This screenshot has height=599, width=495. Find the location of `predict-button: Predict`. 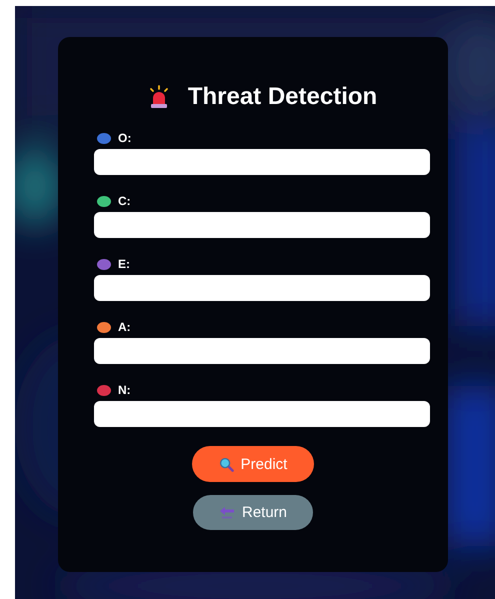

predict-button: Predict is located at coordinates (253, 464).